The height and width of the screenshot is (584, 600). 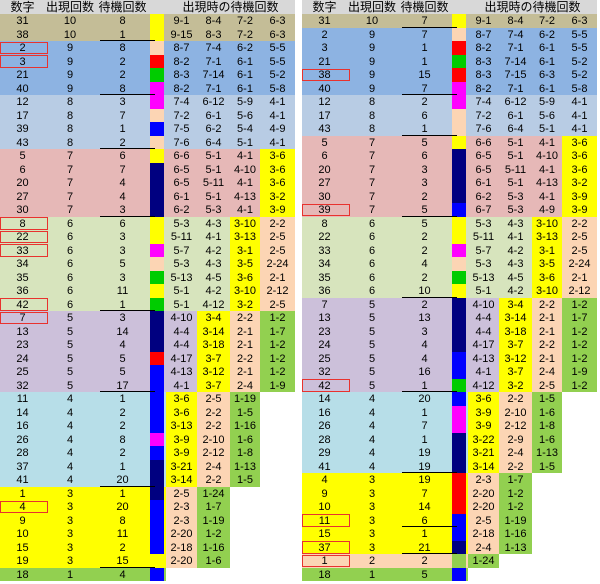 I want to click on history-cell: 3-5, so click(x=547, y=264).